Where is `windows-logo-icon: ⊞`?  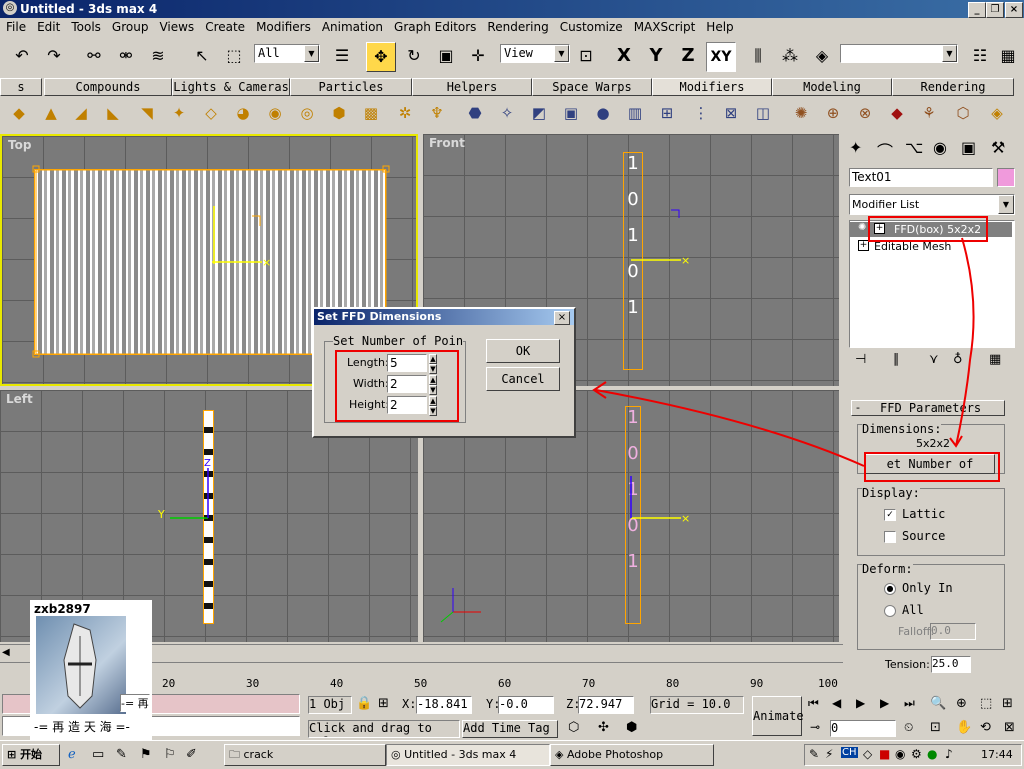 windows-logo-icon: ⊞ is located at coordinates (12, 754).